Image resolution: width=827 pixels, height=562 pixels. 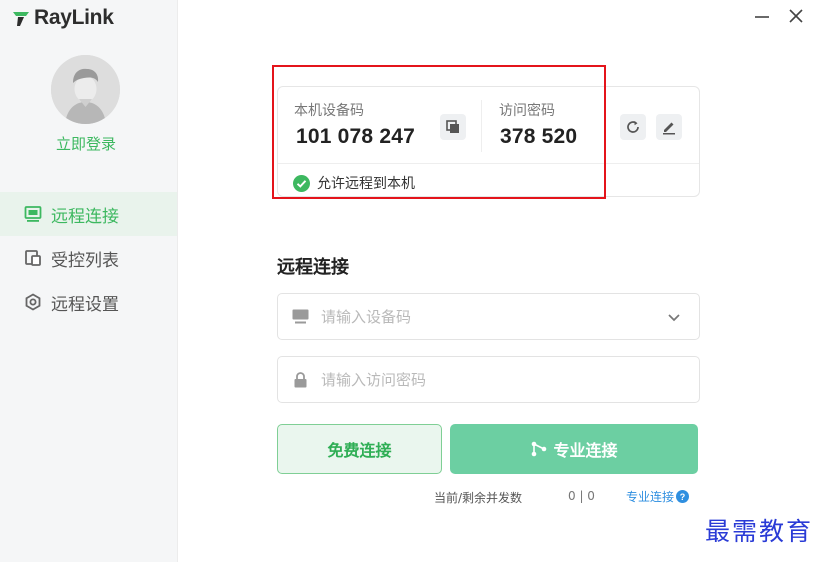 I want to click on refresh-password-button, so click(x=633, y=127).